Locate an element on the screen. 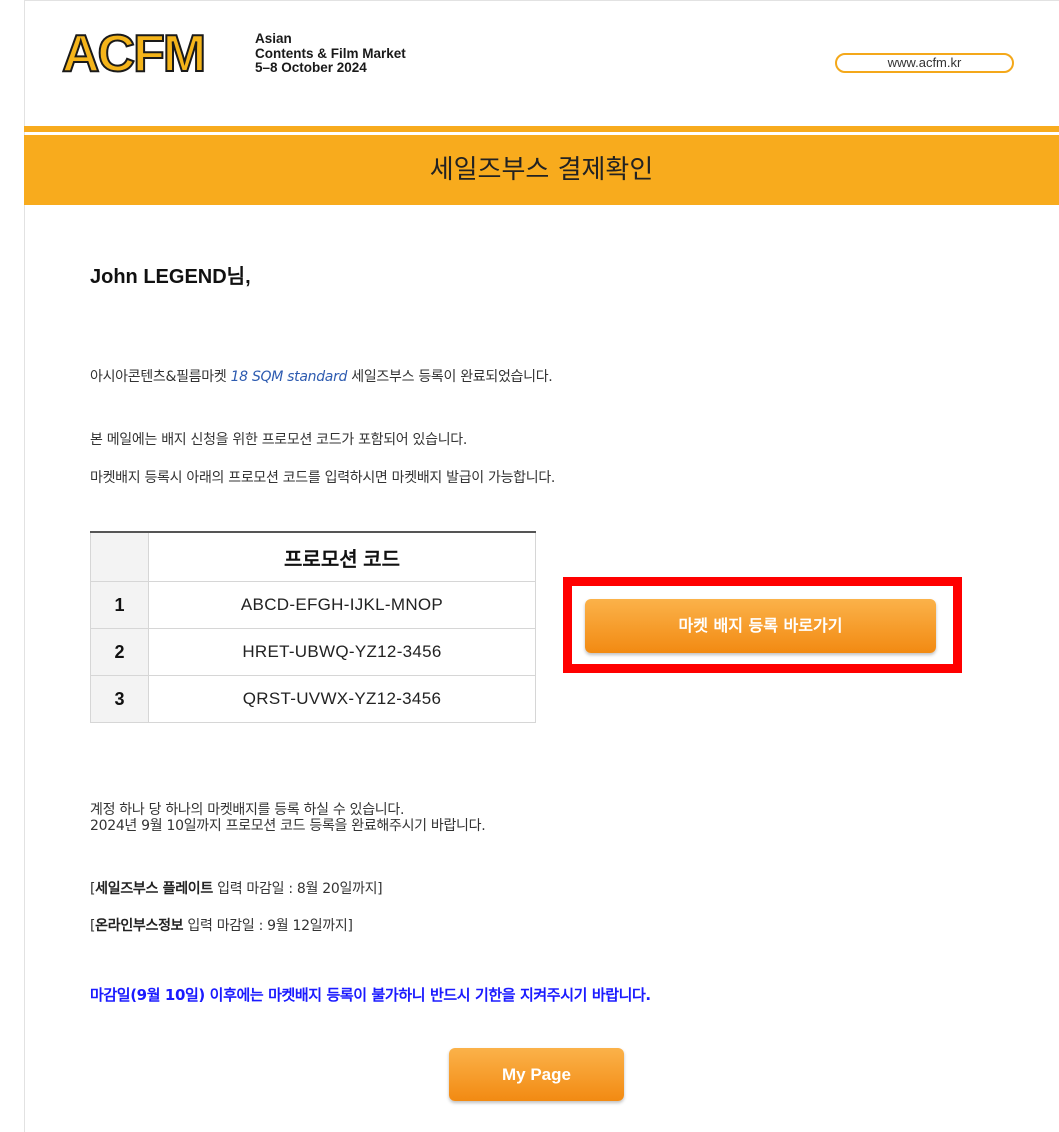 This screenshot has width=1059, height=1132. online-booth-label: 온라인부스정보 is located at coordinates (139, 926).